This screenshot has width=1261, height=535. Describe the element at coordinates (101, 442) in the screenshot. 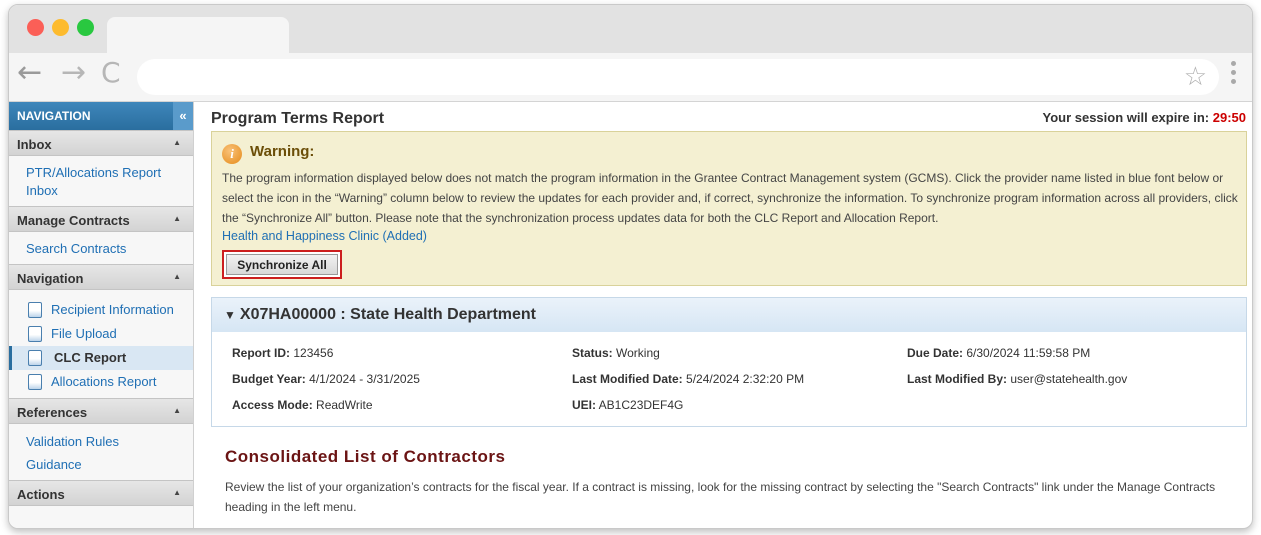

I see `sidebar-link-validation-rules: Validation Rules` at that location.